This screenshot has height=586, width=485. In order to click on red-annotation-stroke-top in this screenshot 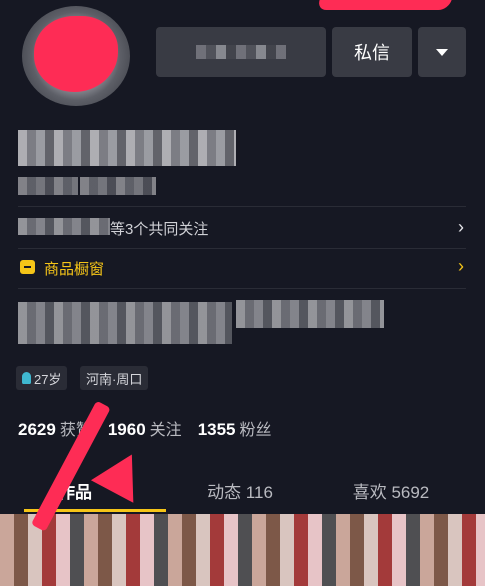, I will do `click(384, 5)`.